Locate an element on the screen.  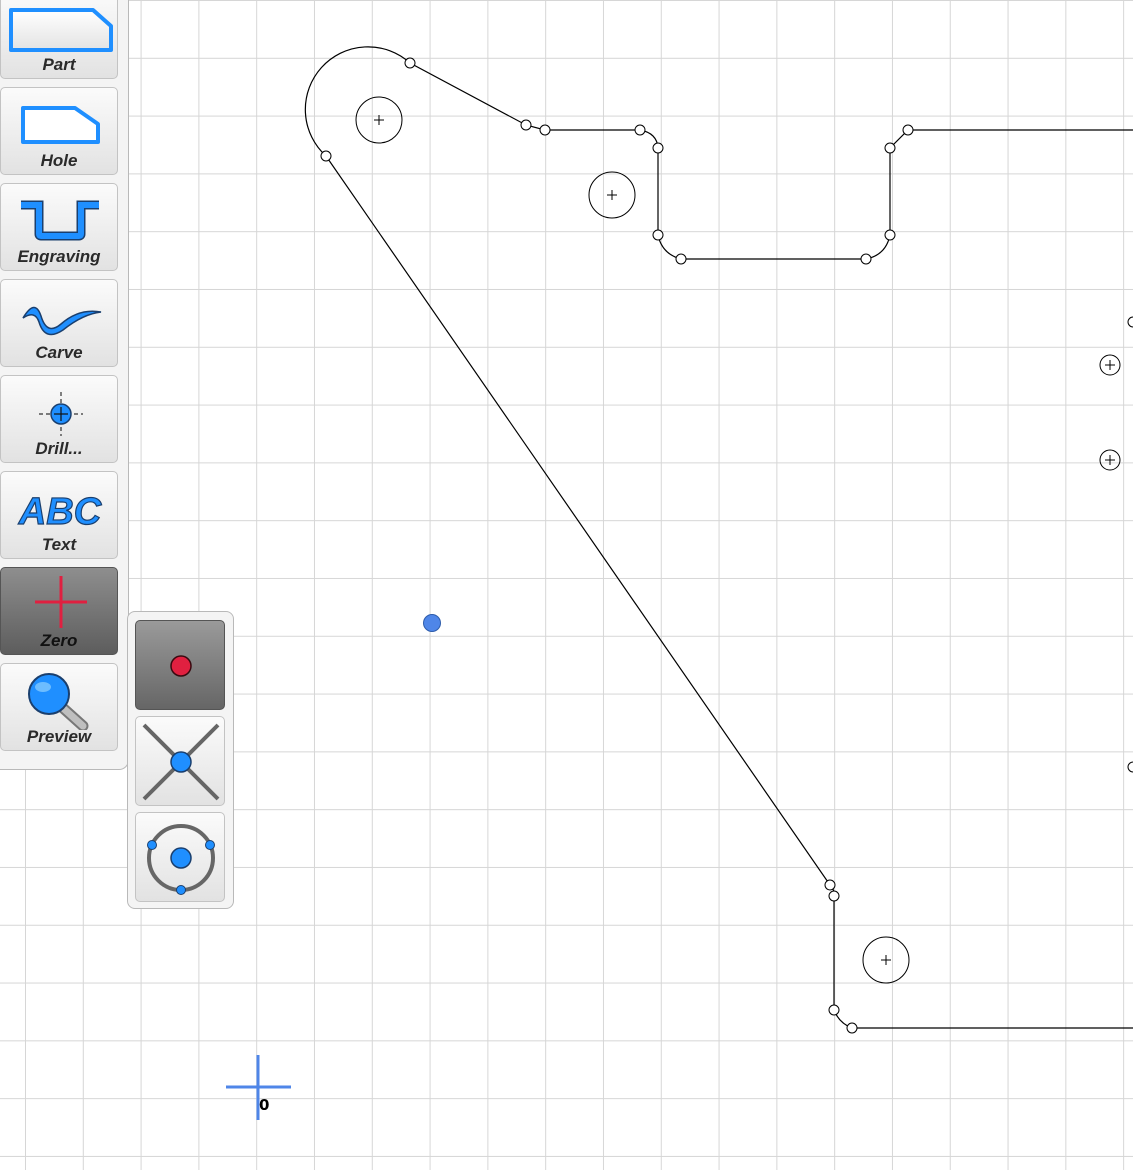
part-tool-button: Part is located at coordinates (59, 39).